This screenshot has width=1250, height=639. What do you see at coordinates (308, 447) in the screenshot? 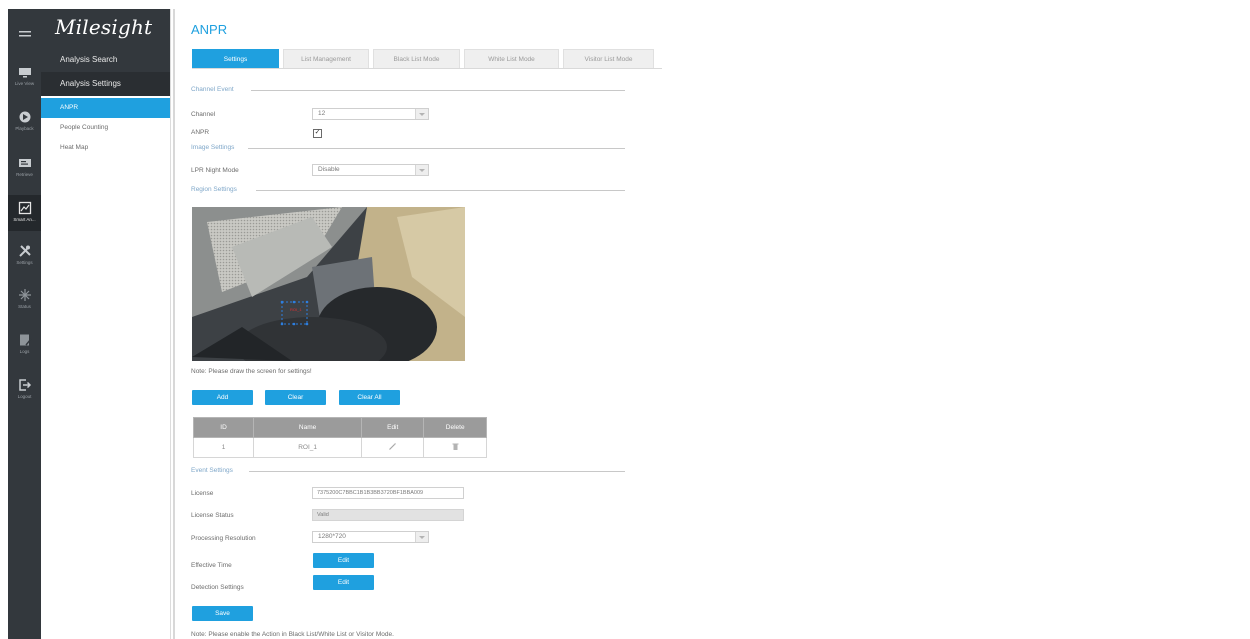
I see `row-name: ROI_1` at bounding box center [308, 447].